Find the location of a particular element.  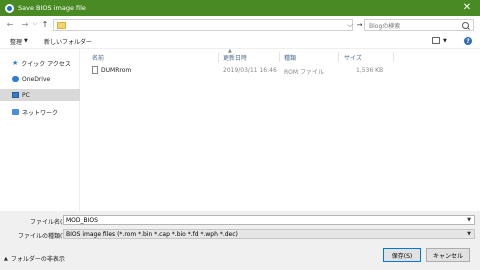

close-button: ✕ is located at coordinates (467, 8).